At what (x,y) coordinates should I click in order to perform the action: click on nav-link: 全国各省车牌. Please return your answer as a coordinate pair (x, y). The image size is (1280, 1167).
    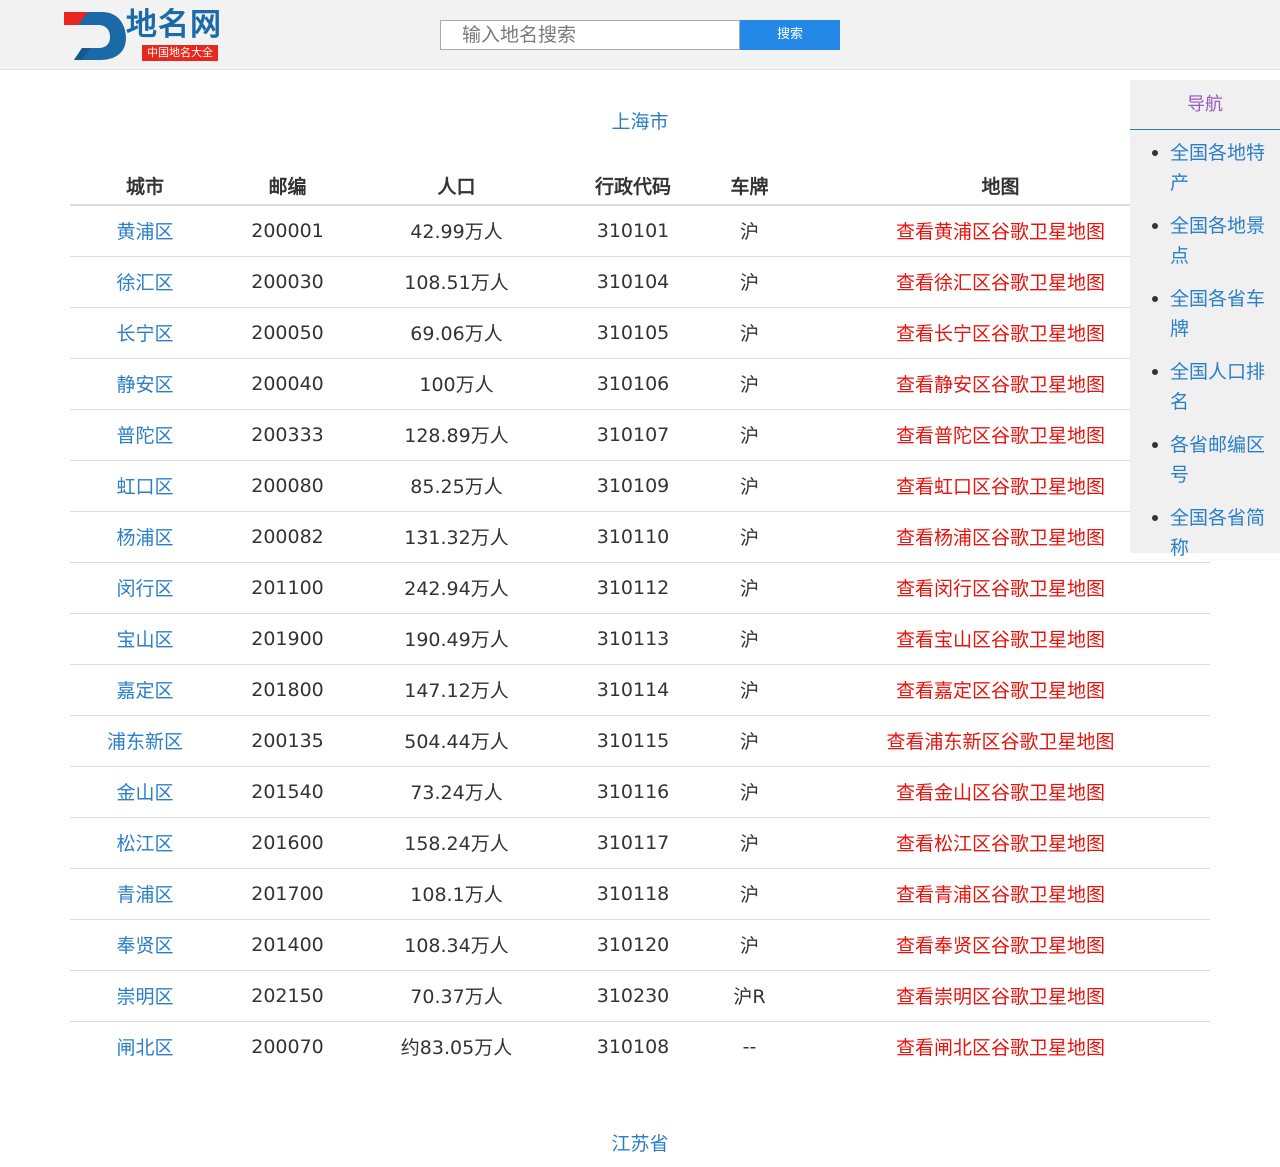
    Looking at the image, I should click on (1220, 314).